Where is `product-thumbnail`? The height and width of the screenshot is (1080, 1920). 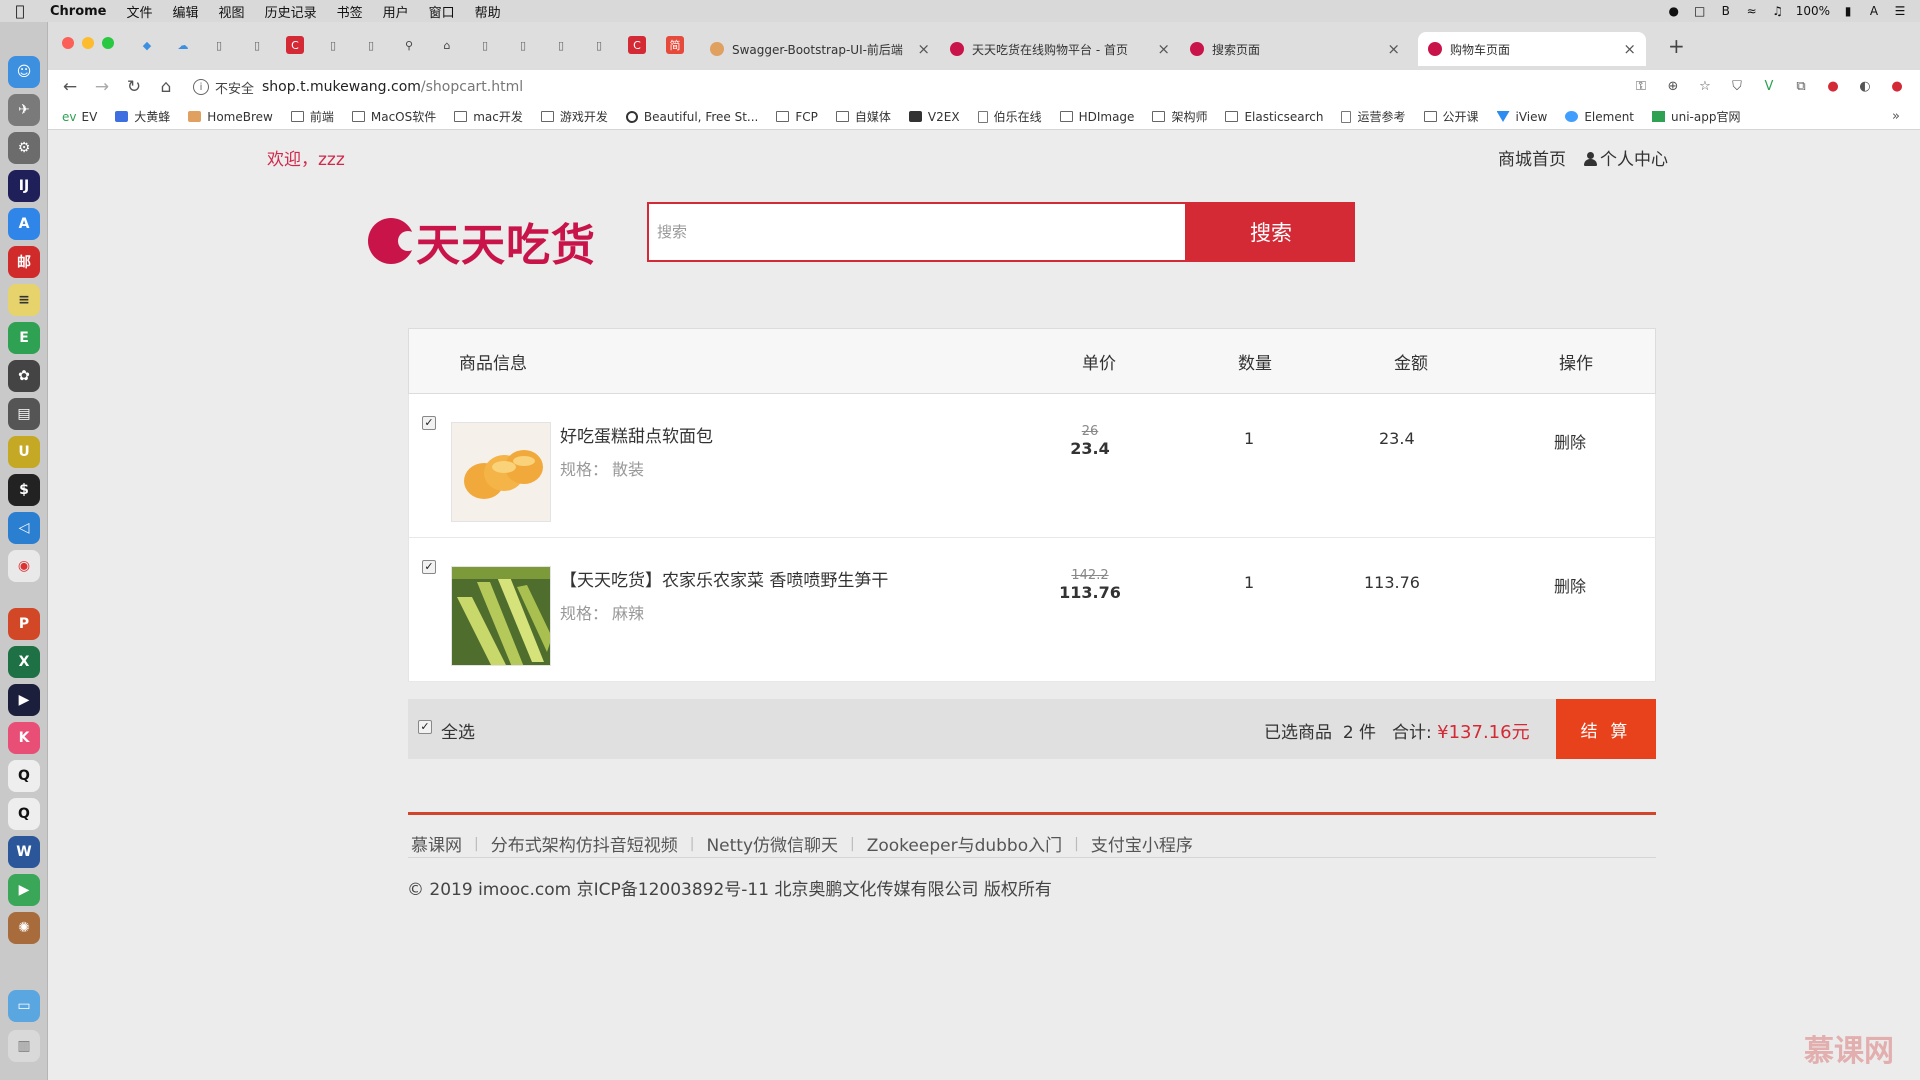 product-thumbnail is located at coordinates (501, 472).